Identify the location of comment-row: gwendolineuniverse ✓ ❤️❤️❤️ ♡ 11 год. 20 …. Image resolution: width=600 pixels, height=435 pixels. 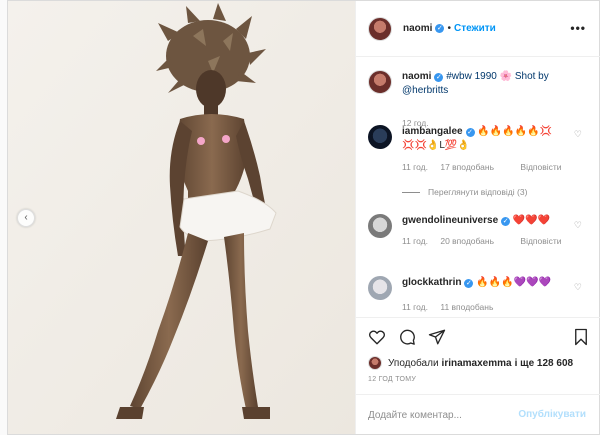
(482, 236).